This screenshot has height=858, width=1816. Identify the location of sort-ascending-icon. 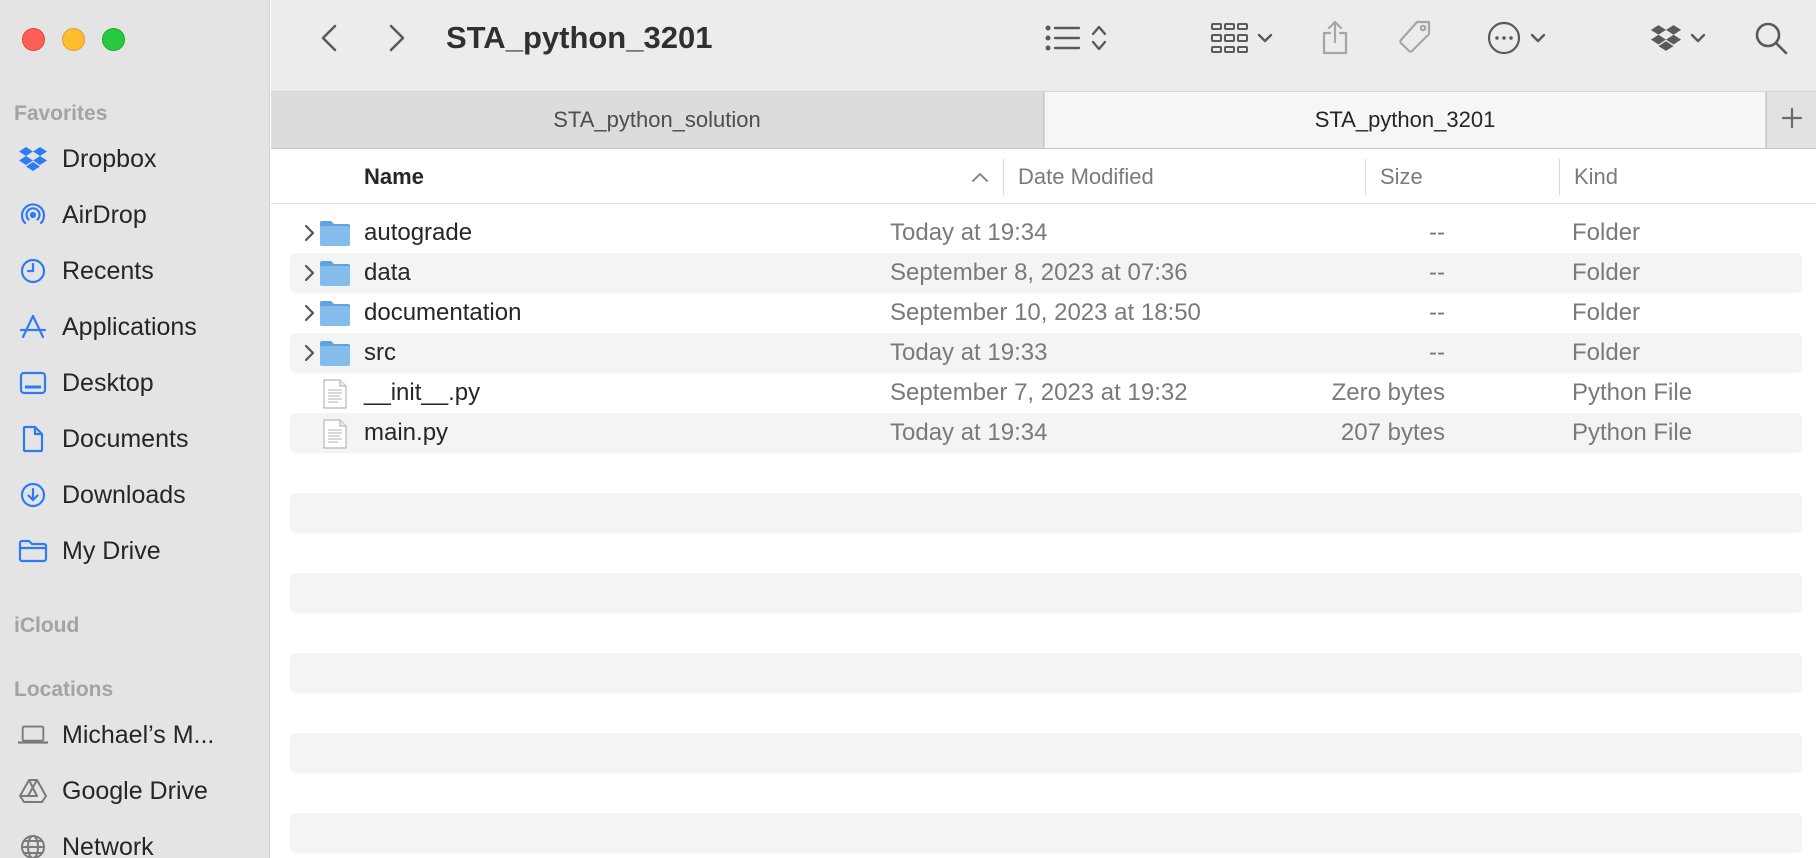
(980, 176).